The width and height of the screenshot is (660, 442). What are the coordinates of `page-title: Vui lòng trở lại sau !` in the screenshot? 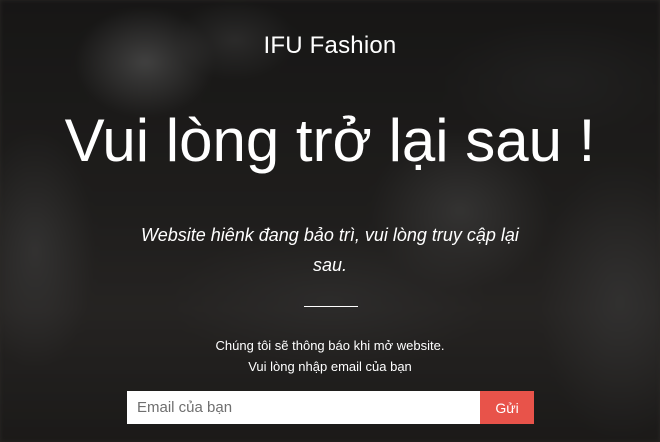 It's located at (330, 140).